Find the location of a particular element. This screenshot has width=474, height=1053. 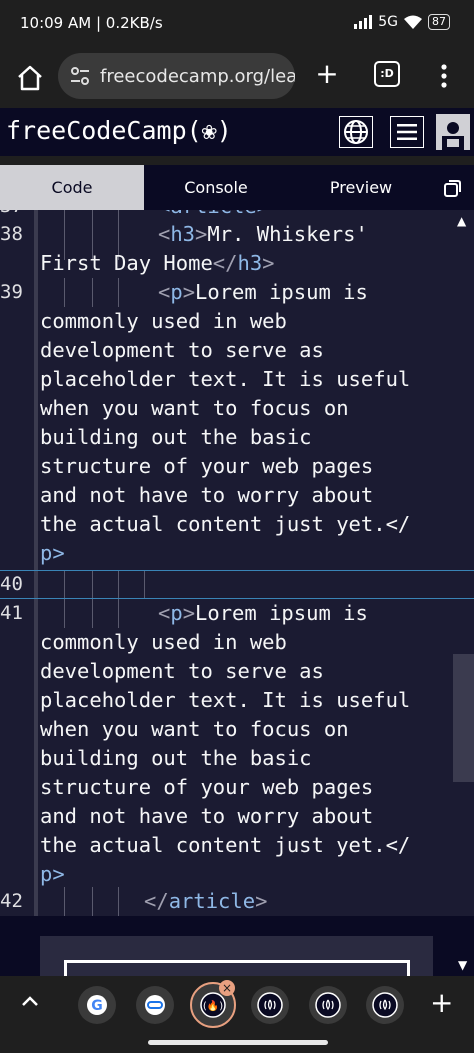

user-avatar-icon is located at coordinates (453, 136).